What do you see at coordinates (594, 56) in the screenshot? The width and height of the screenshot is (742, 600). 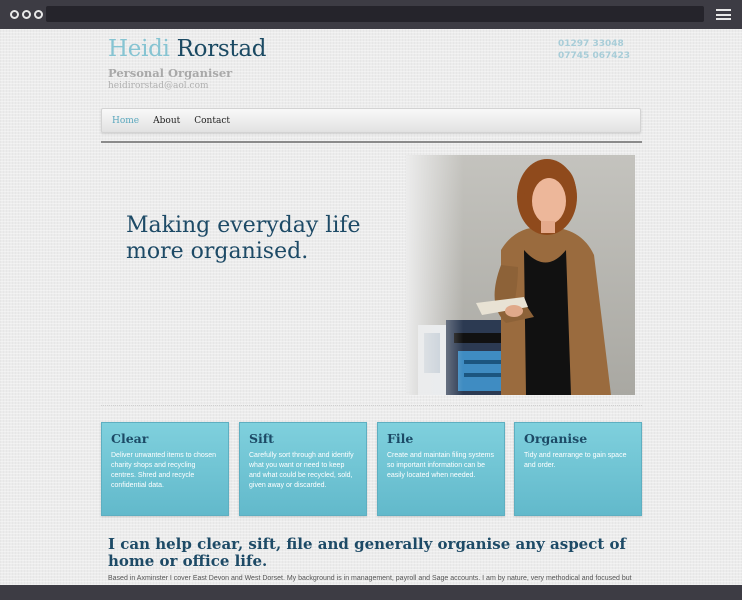 I see `phone-number-2: 07745 067423` at bounding box center [594, 56].